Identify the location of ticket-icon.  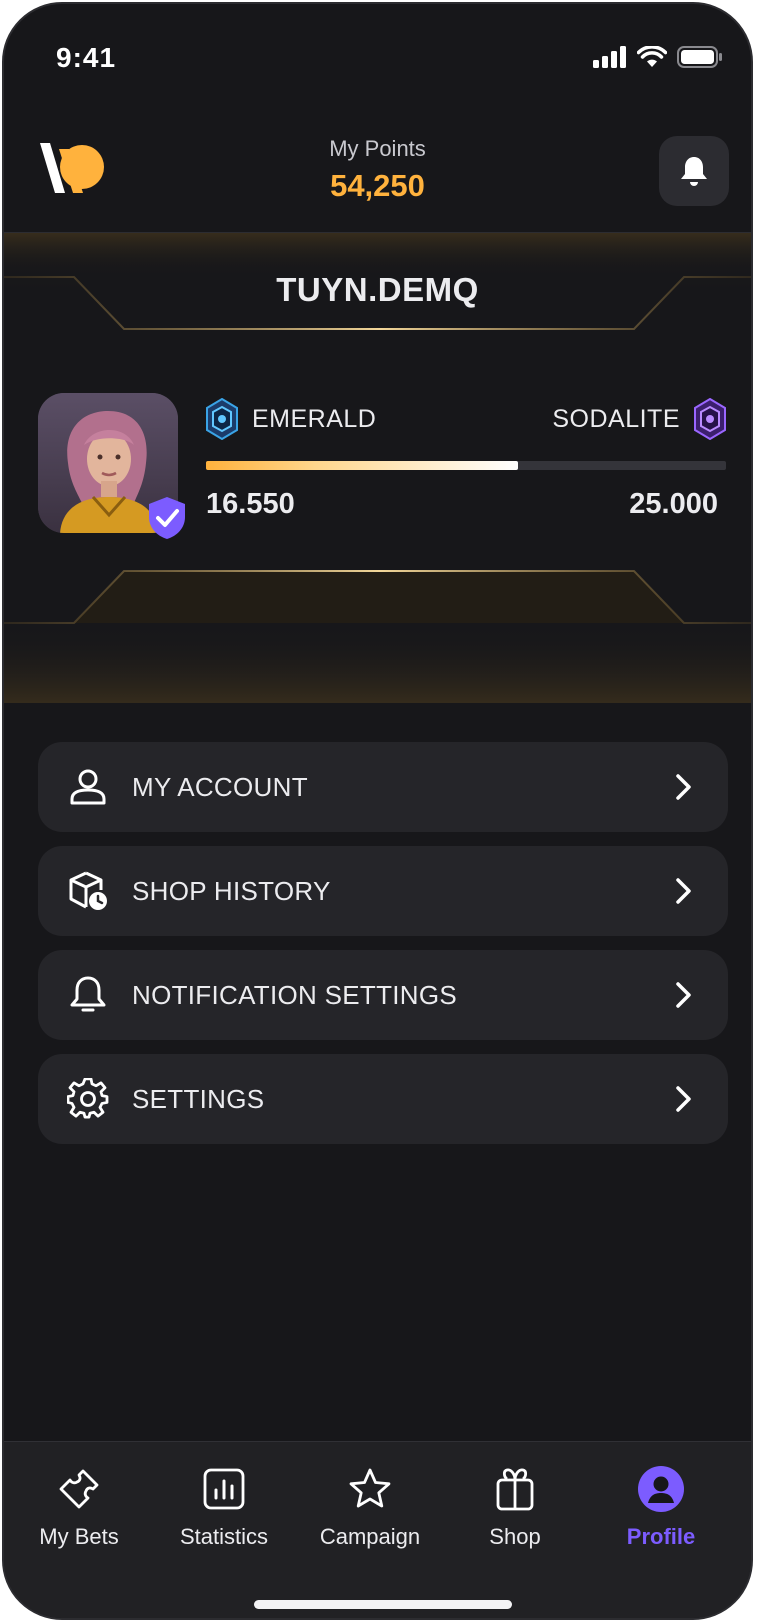
(79, 1489).